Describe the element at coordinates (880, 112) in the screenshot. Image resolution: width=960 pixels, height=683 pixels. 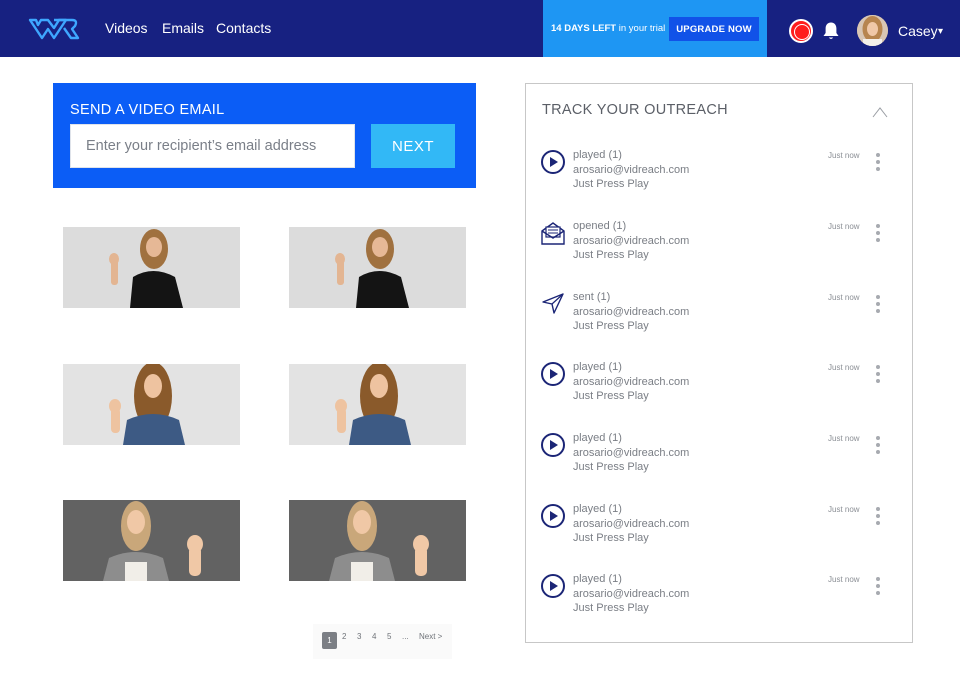
I see `chevron-up-icon` at that location.